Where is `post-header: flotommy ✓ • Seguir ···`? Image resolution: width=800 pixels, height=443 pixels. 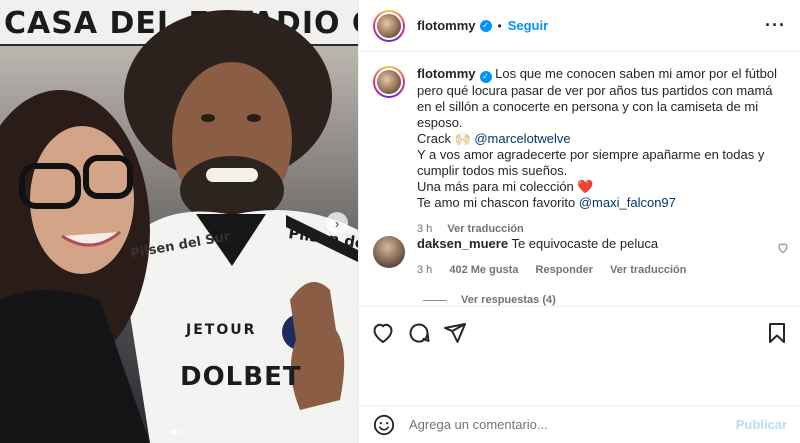
post-header: flotommy ✓ • Seguir ··· is located at coordinates (579, 26).